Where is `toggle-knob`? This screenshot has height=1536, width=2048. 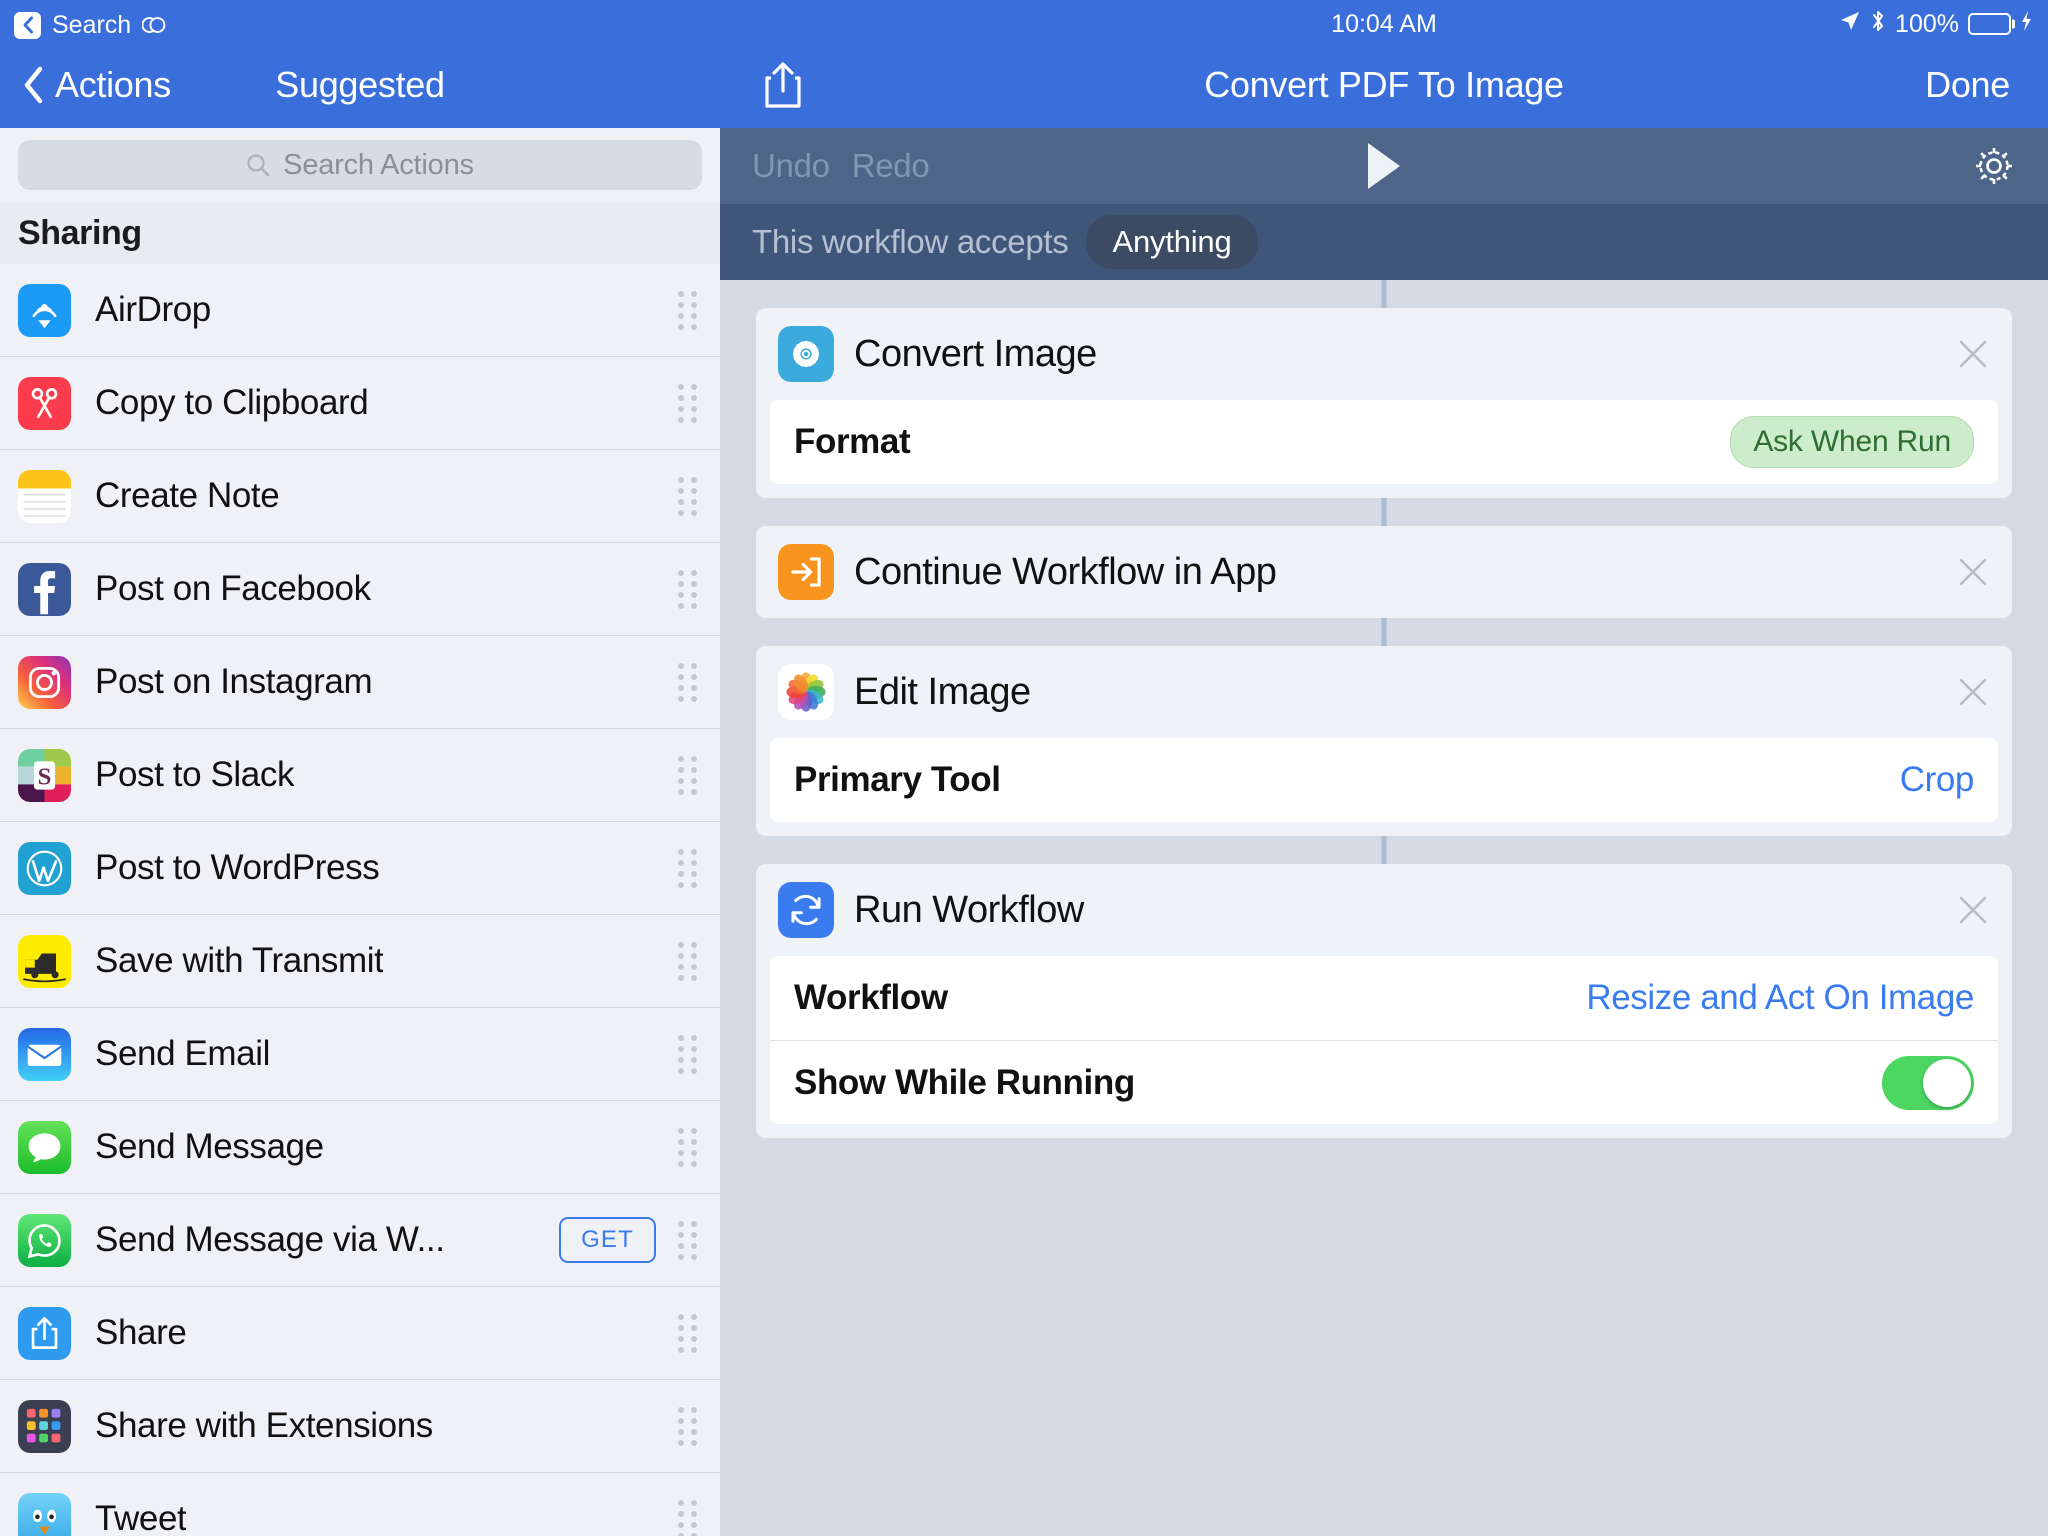
toggle-knob is located at coordinates (1947, 1082).